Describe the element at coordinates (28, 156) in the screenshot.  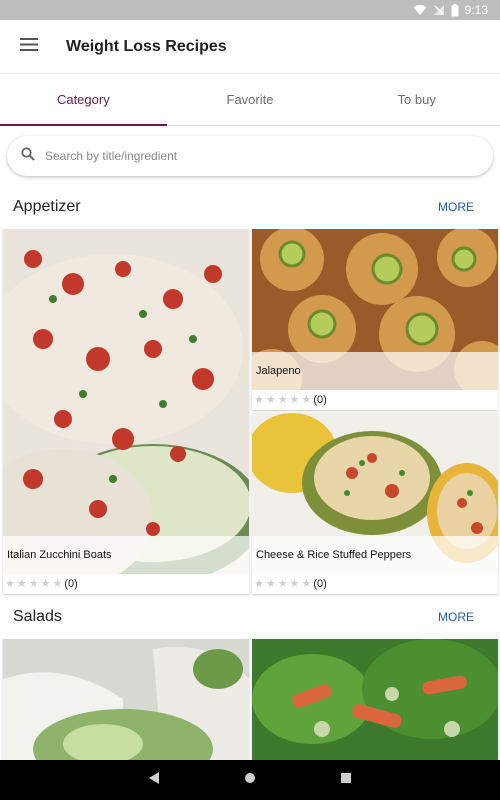
I see `search-icon` at that location.